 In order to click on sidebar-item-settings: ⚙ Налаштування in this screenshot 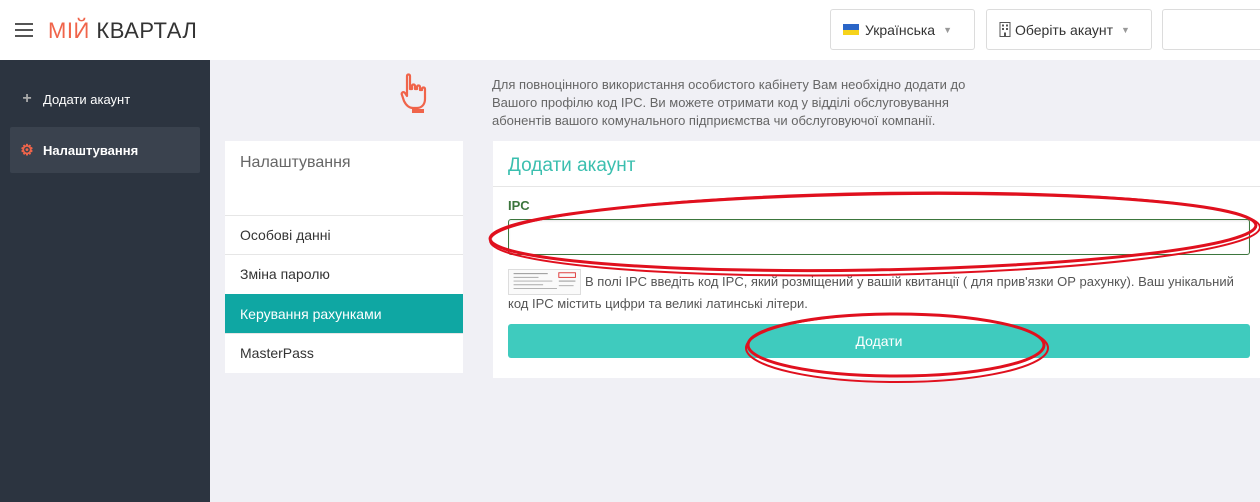, I will do `click(105, 150)`.